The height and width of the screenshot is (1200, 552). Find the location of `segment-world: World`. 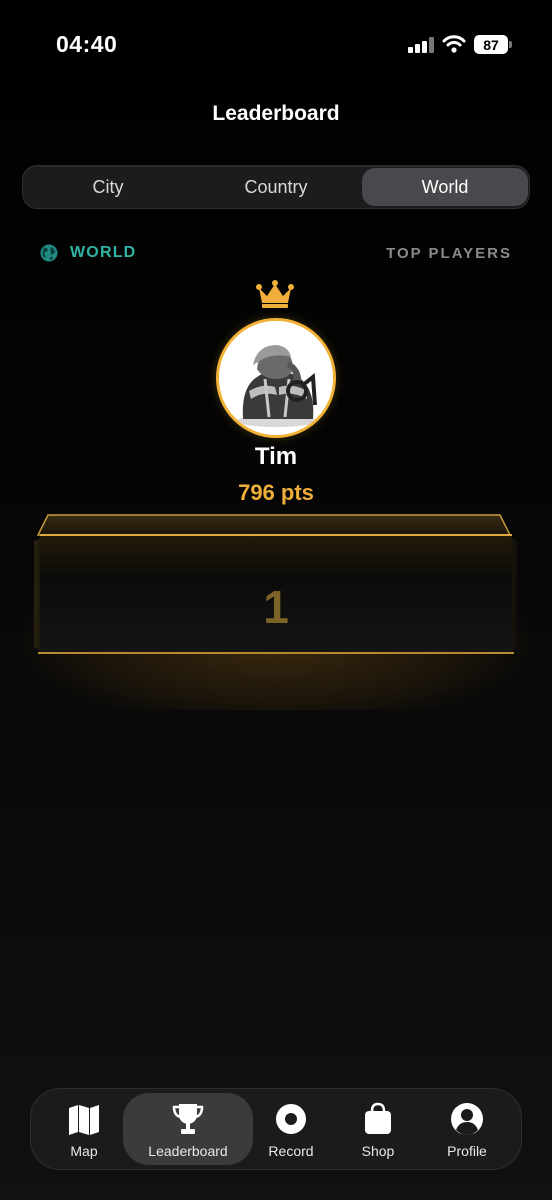

segment-world: World is located at coordinates (445, 187).